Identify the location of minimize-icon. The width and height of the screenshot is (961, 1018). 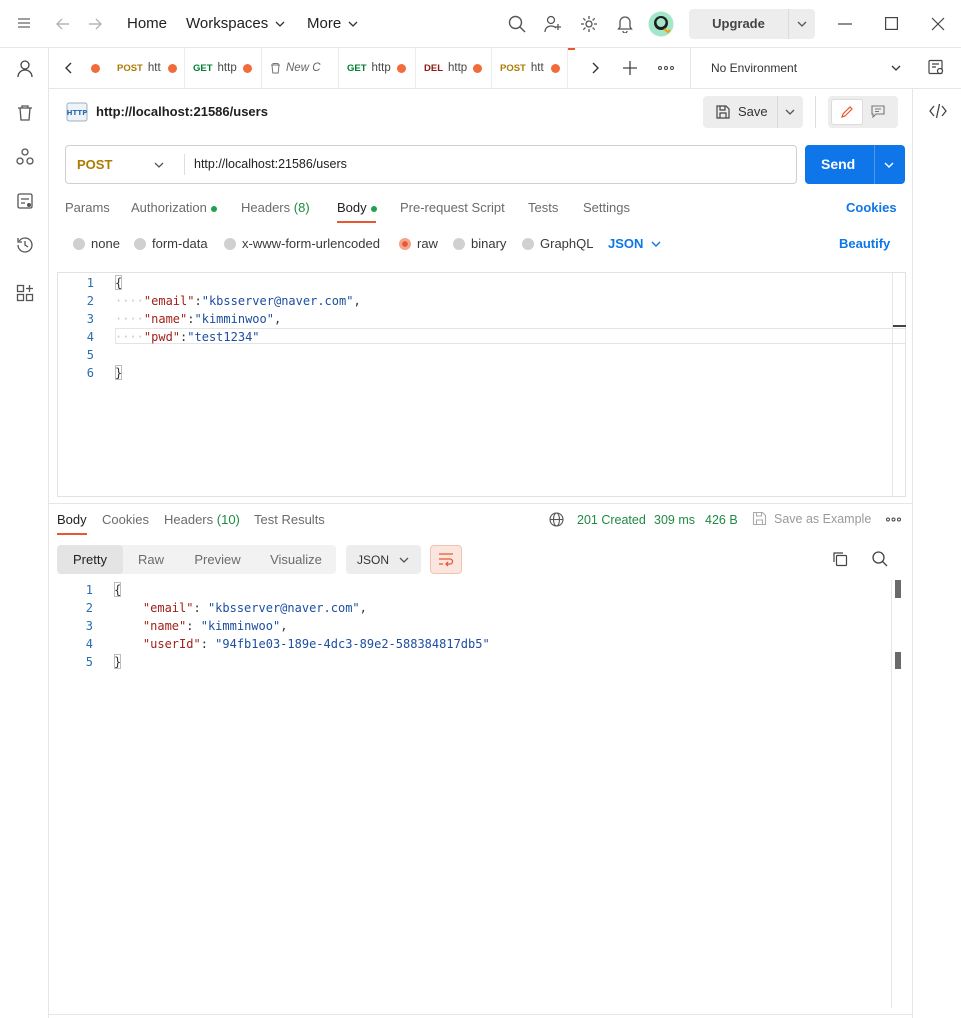
(845, 24).